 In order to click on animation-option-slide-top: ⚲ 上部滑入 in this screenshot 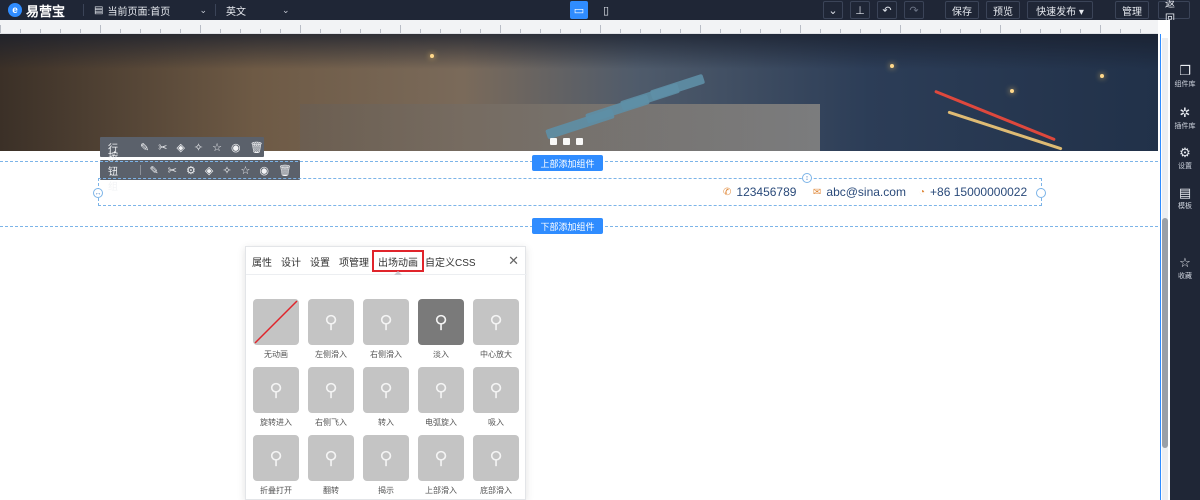, I will do `click(442, 465)`.